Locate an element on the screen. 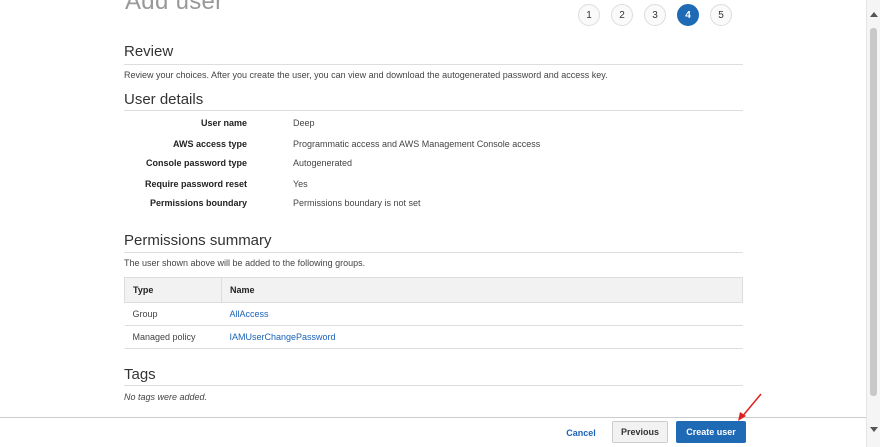 This screenshot has height=447, width=880. step-1: 1 is located at coordinates (589, 15).